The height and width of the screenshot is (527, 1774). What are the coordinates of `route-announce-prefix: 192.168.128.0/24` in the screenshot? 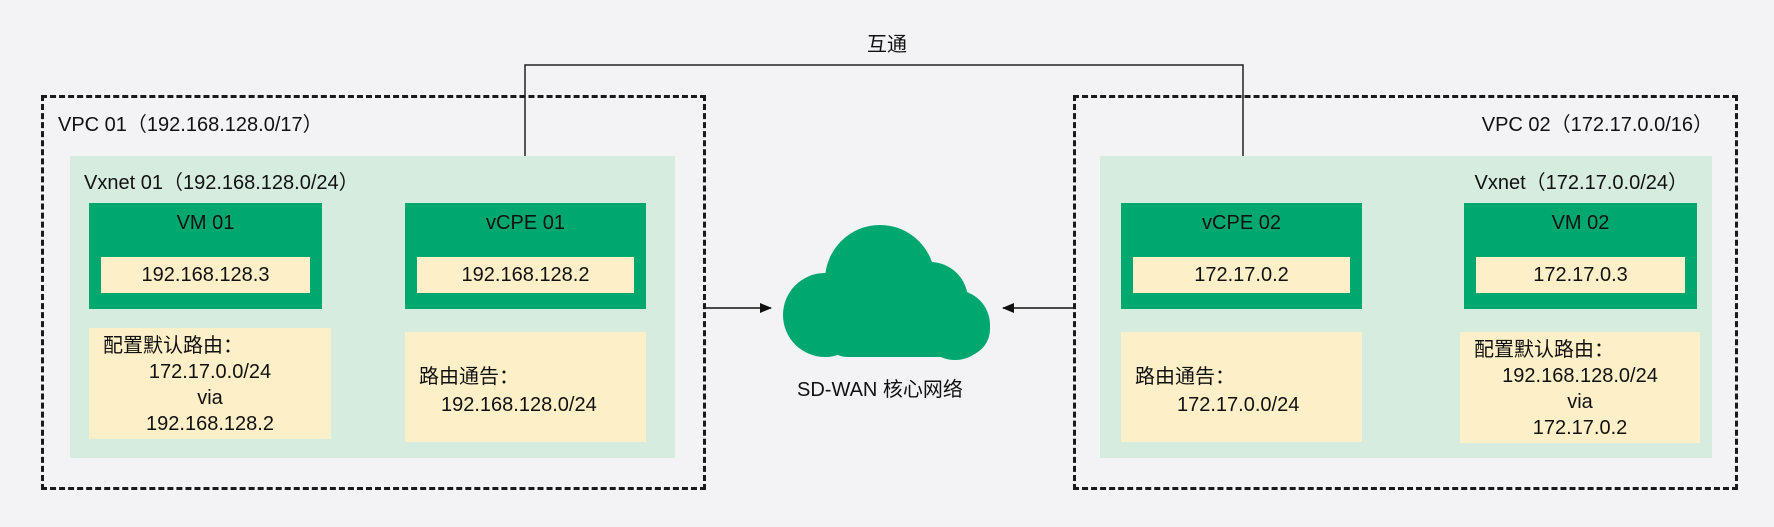 It's located at (519, 405).